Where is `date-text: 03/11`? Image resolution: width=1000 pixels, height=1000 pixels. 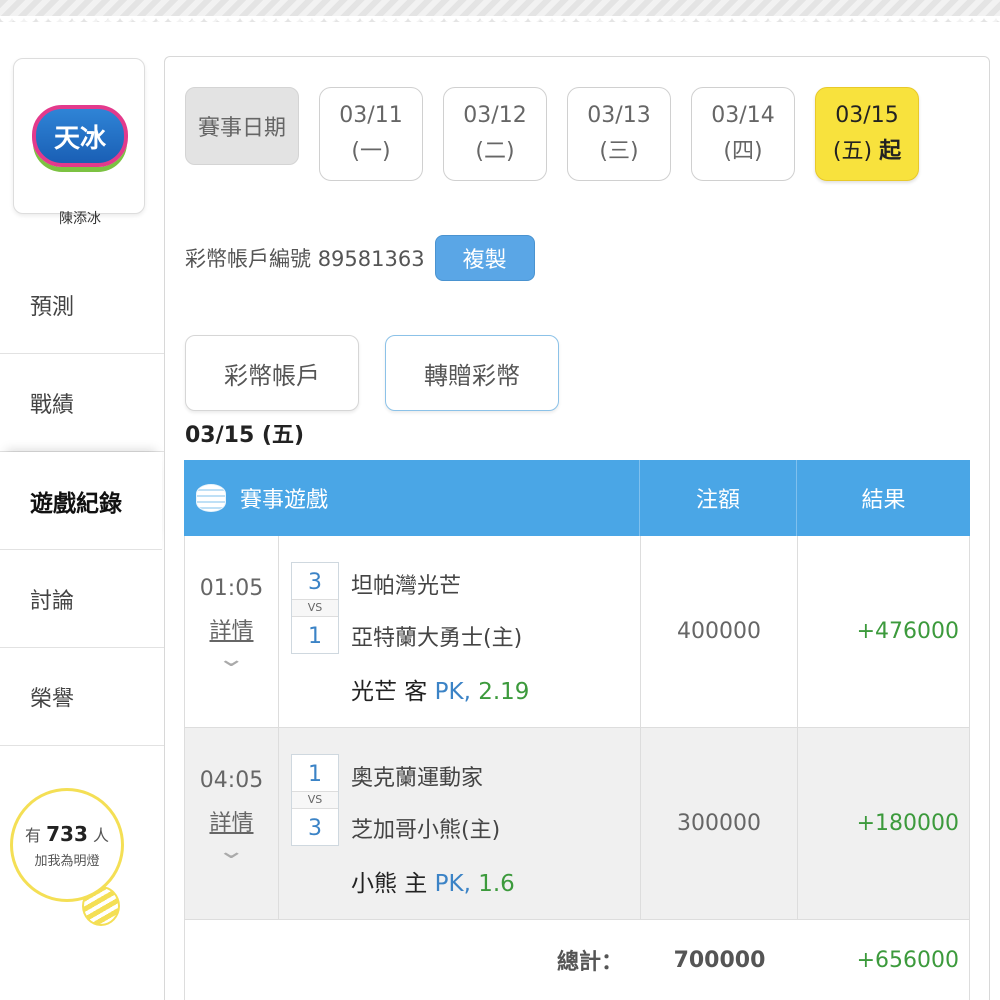
date-text: 03/11 is located at coordinates (371, 115).